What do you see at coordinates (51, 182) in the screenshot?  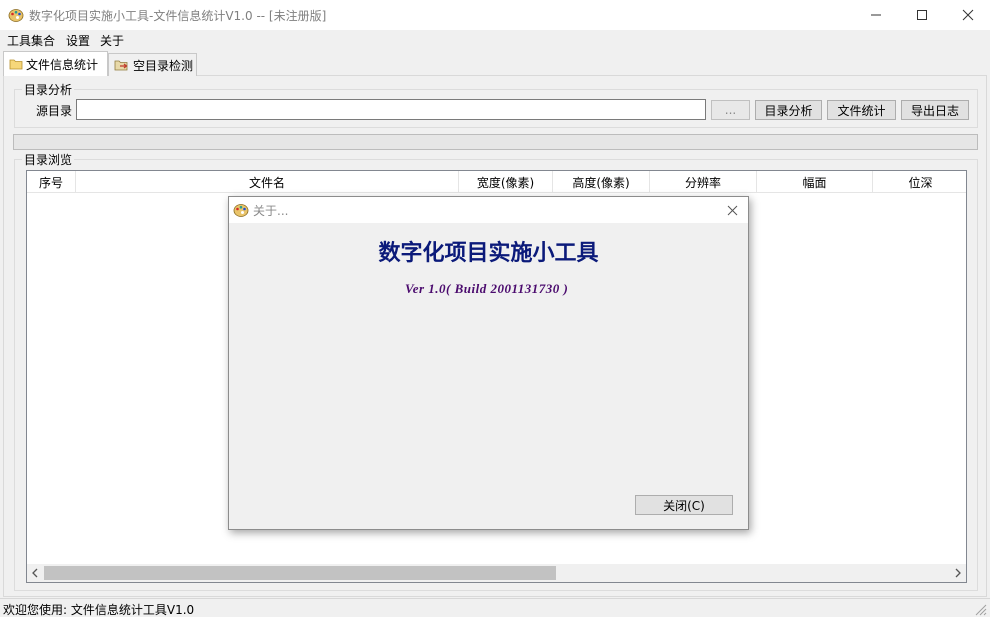 I see `column-index: 序号` at bounding box center [51, 182].